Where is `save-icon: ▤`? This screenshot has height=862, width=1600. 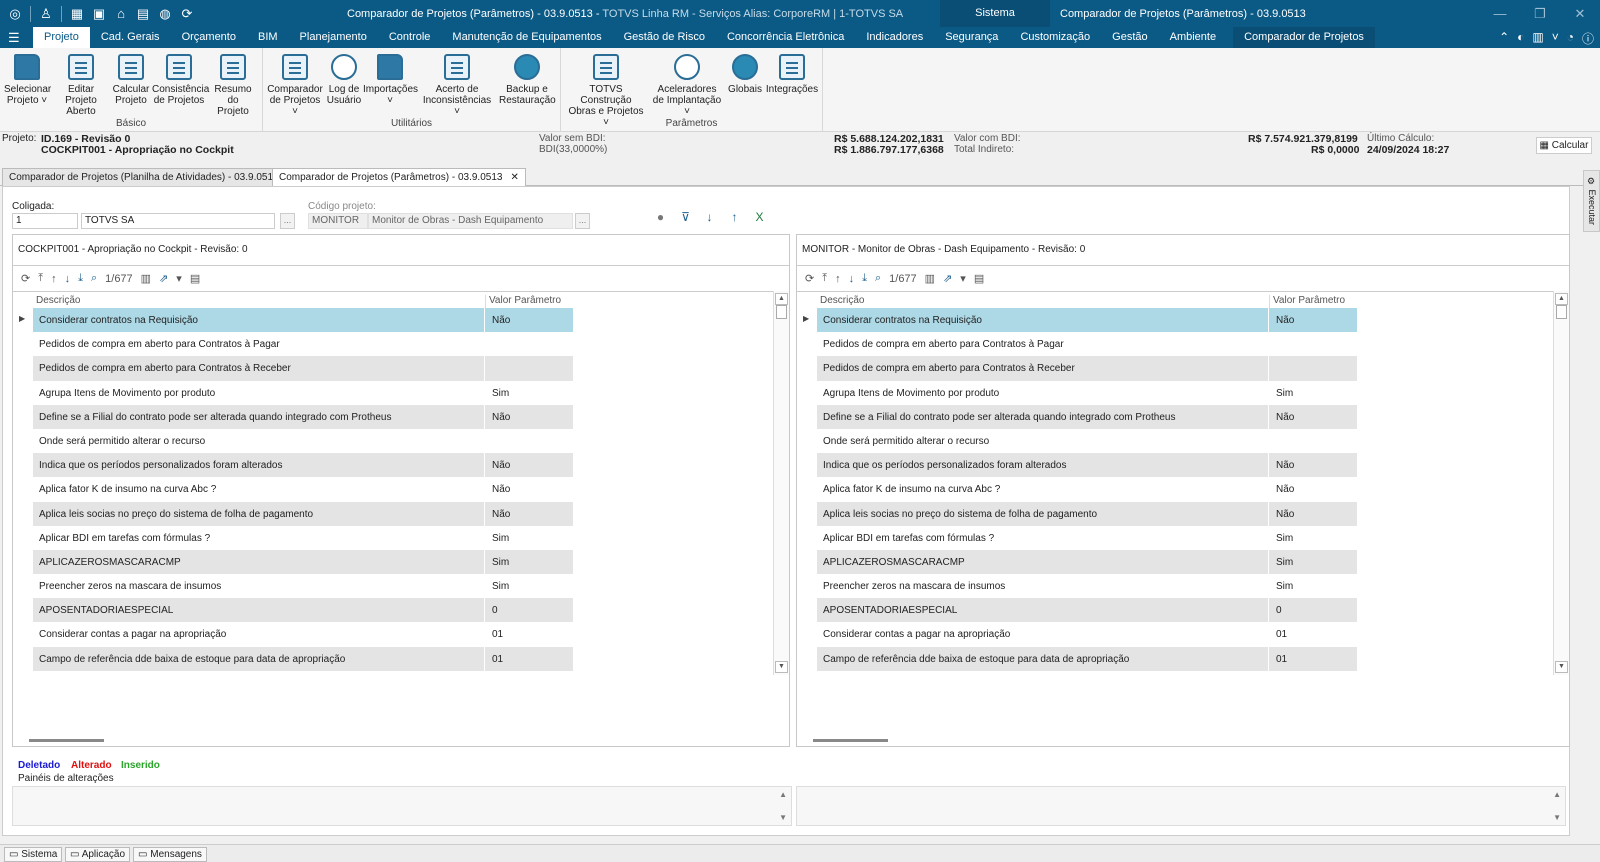
save-icon: ▤ is located at coordinates (143, 13).